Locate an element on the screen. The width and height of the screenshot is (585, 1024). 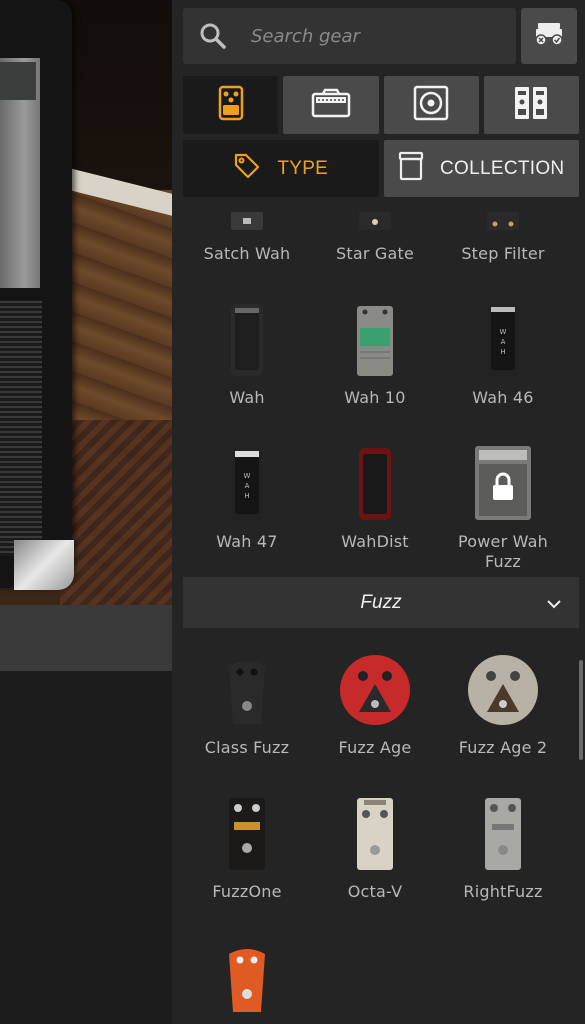
gear-item-octa-v: Octa-V is located at coordinates (375, 856).